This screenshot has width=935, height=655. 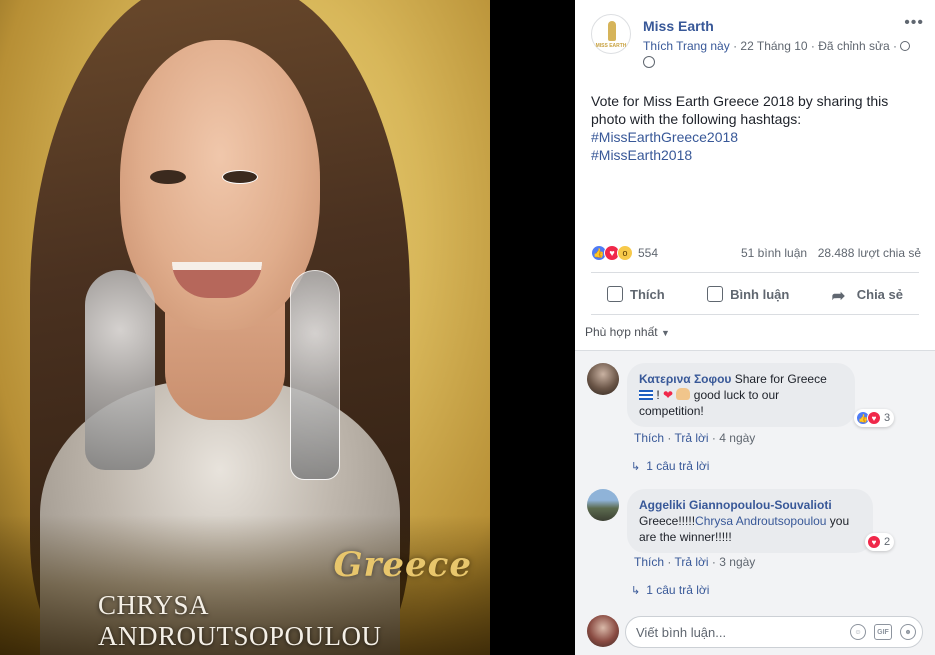 What do you see at coordinates (760, 294) in the screenshot?
I see `comment-label: Bình luận` at bounding box center [760, 294].